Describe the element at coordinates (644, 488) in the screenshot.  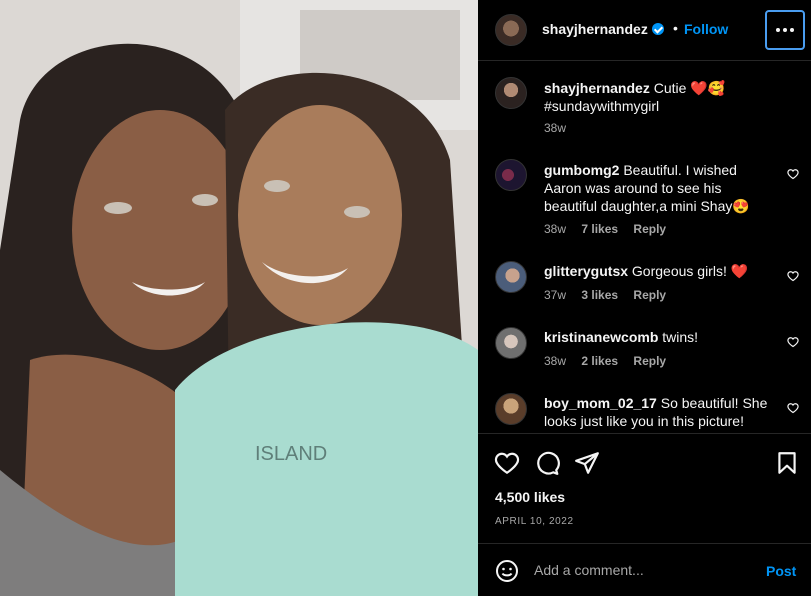
I see `post-actions: 4,500 likes APRIL 10, 2022` at that location.